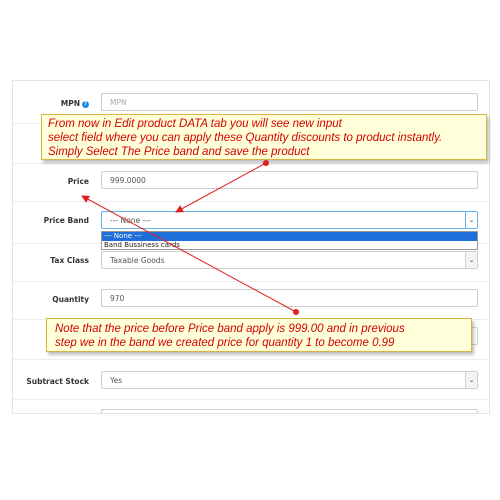  What do you see at coordinates (289, 180) in the screenshot?
I see `price-input: 999.0000` at bounding box center [289, 180].